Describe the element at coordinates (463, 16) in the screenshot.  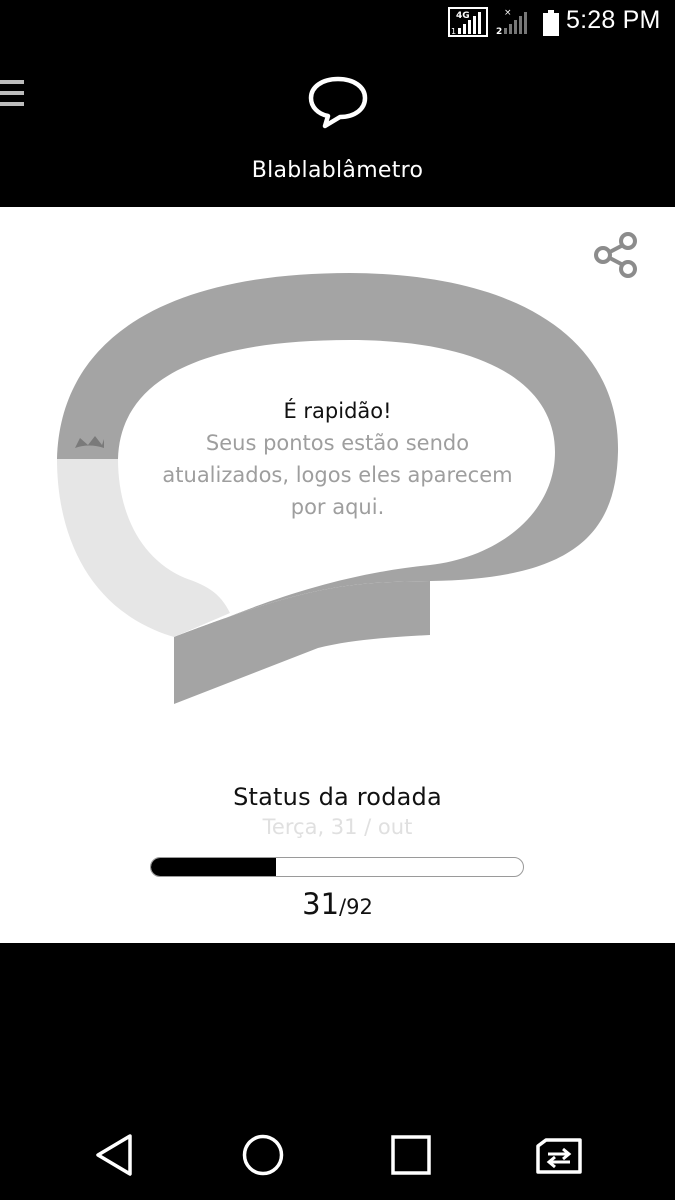
I see `network-type-label: 4G` at that location.